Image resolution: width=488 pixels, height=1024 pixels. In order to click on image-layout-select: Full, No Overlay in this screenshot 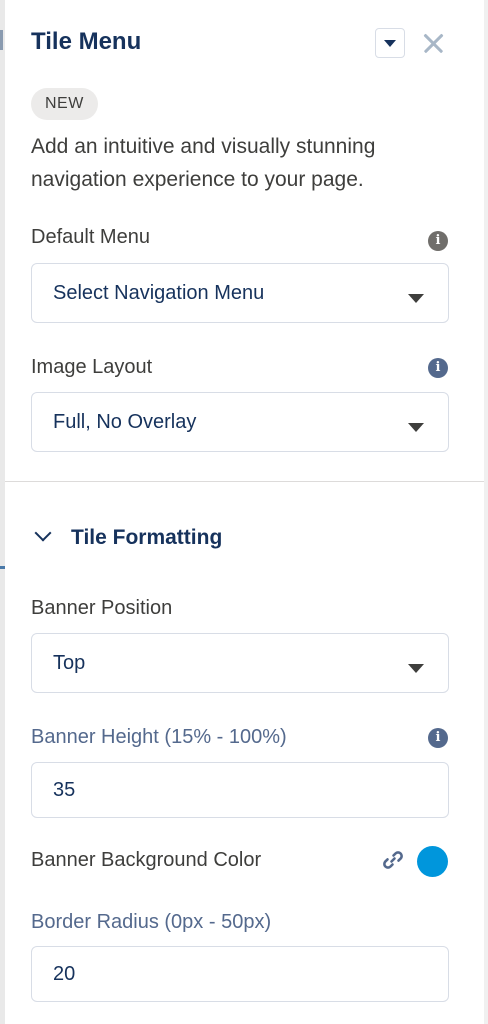, I will do `click(240, 422)`.